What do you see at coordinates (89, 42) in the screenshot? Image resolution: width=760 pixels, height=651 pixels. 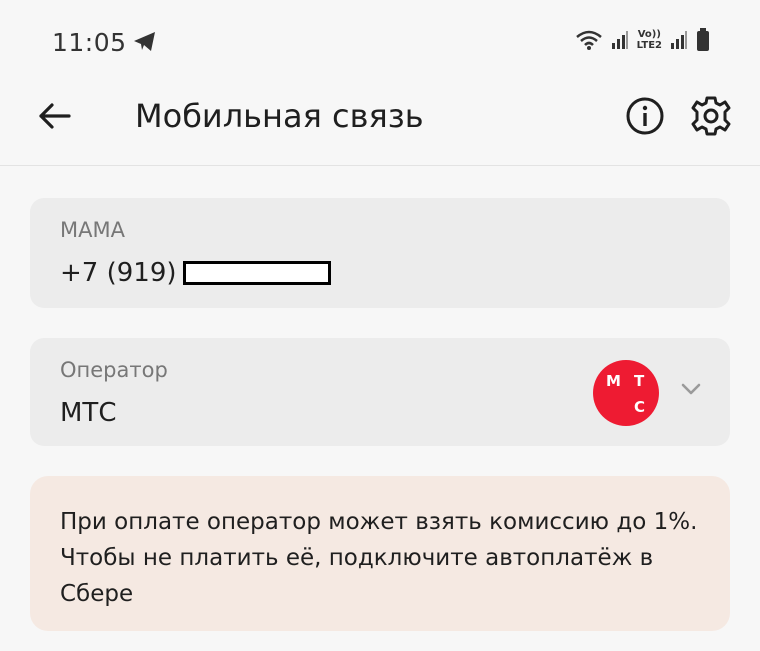 I see `status-time: 11:05` at bounding box center [89, 42].